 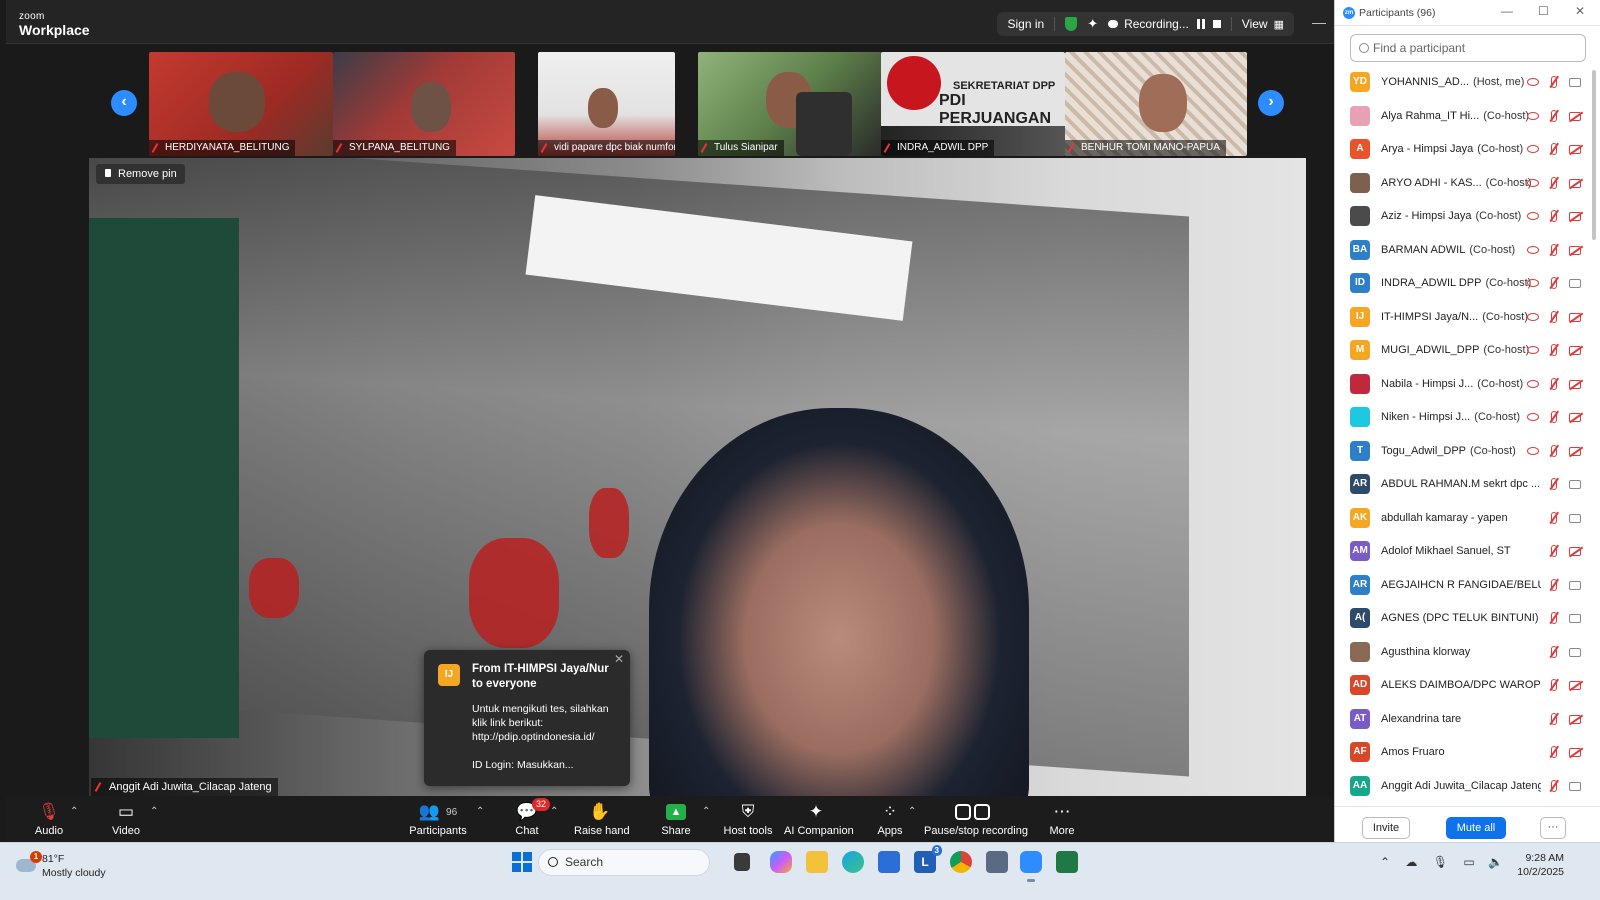 What do you see at coordinates (1463, 184) in the screenshot?
I see `participant-row: ARYO ADHI - KAS... (Co-host)` at bounding box center [1463, 184].